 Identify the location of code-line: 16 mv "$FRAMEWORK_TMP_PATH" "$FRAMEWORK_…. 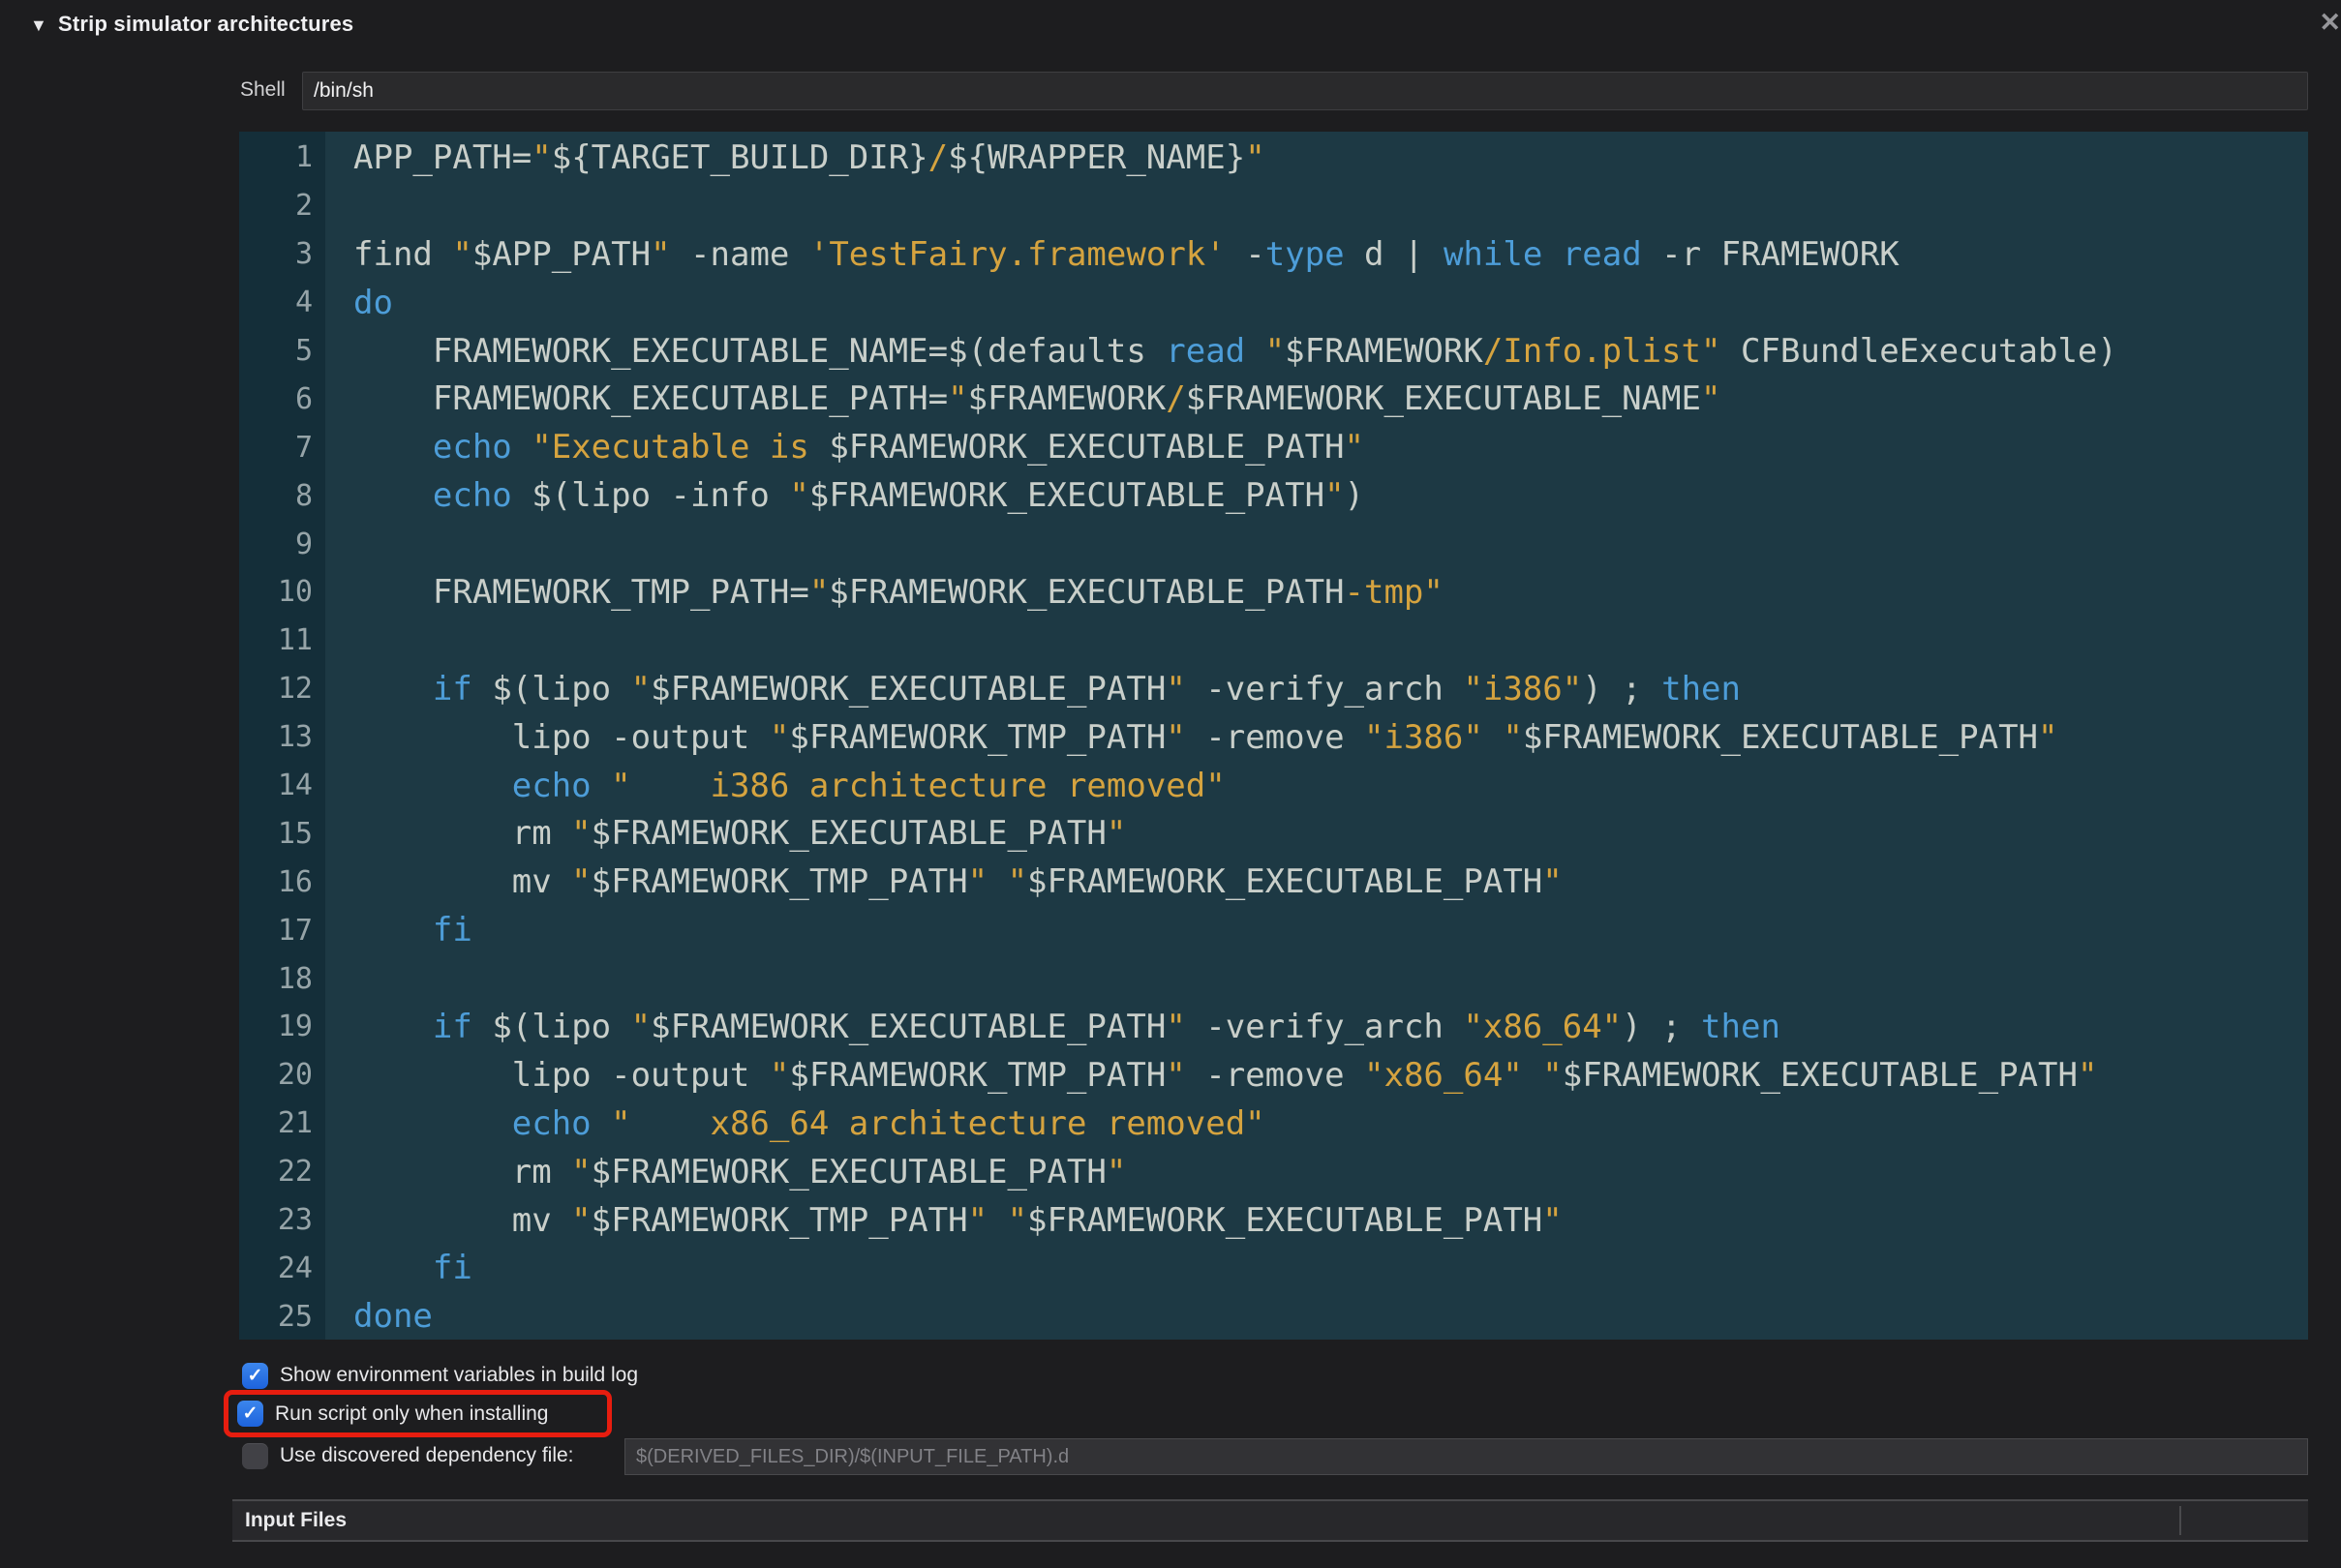
(1273, 882).